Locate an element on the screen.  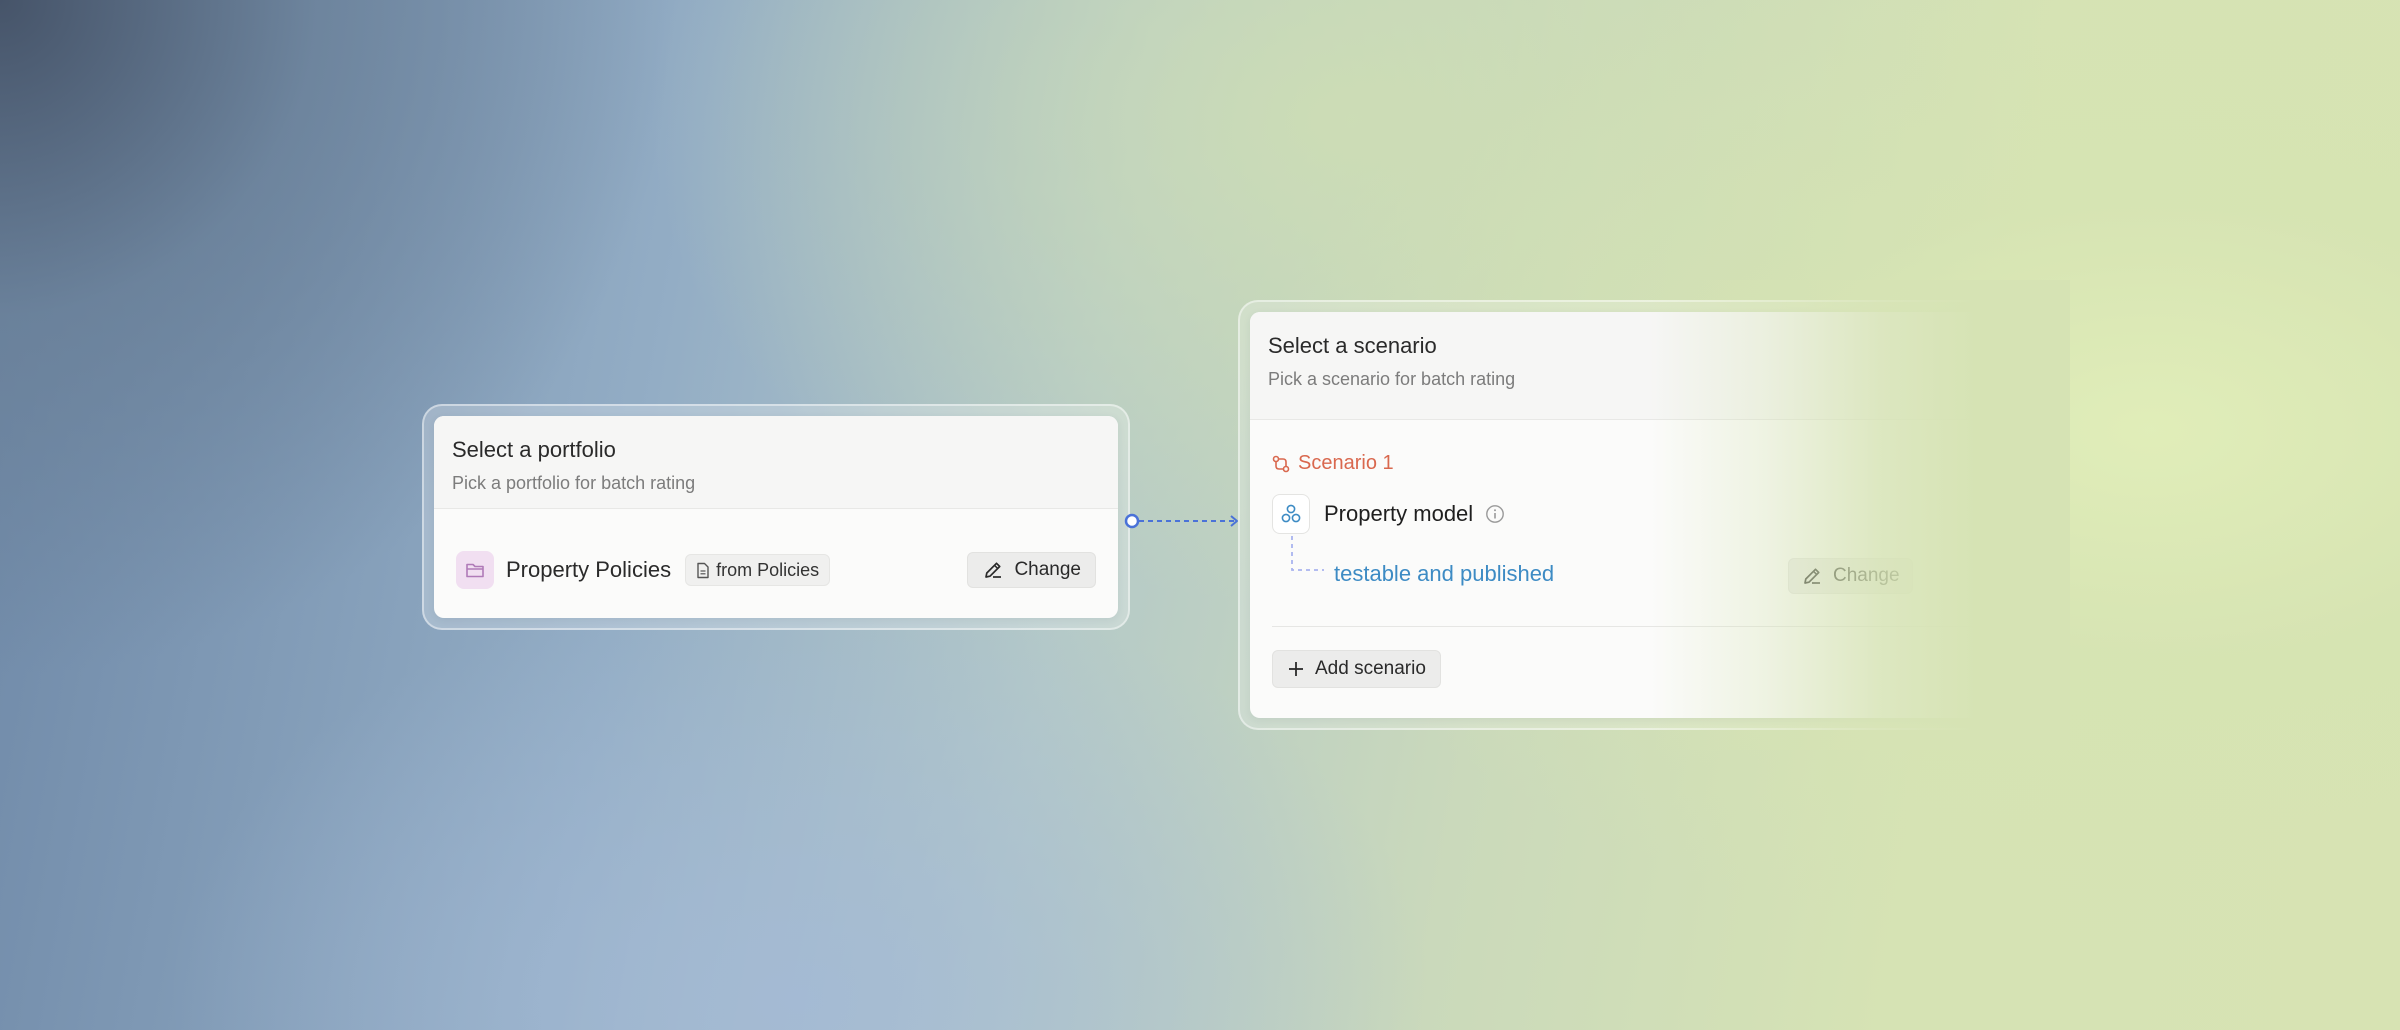
info-icon is located at coordinates (1495, 514).